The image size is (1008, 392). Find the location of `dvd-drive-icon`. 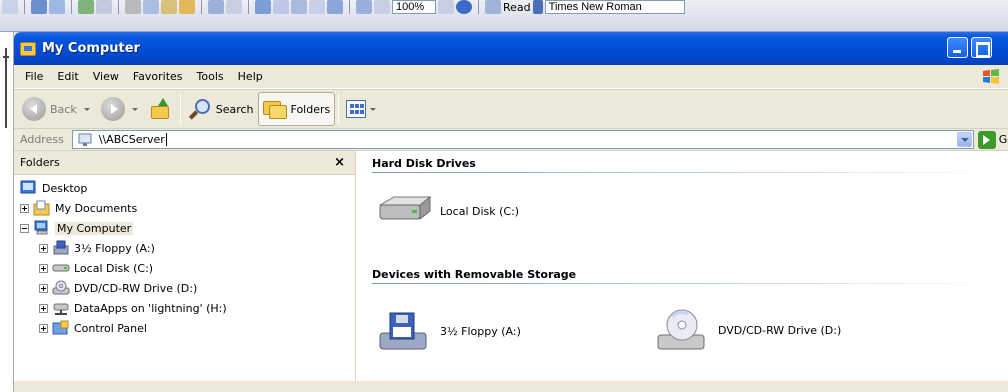

dvd-drive-icon is located at coordinates (61, 287).